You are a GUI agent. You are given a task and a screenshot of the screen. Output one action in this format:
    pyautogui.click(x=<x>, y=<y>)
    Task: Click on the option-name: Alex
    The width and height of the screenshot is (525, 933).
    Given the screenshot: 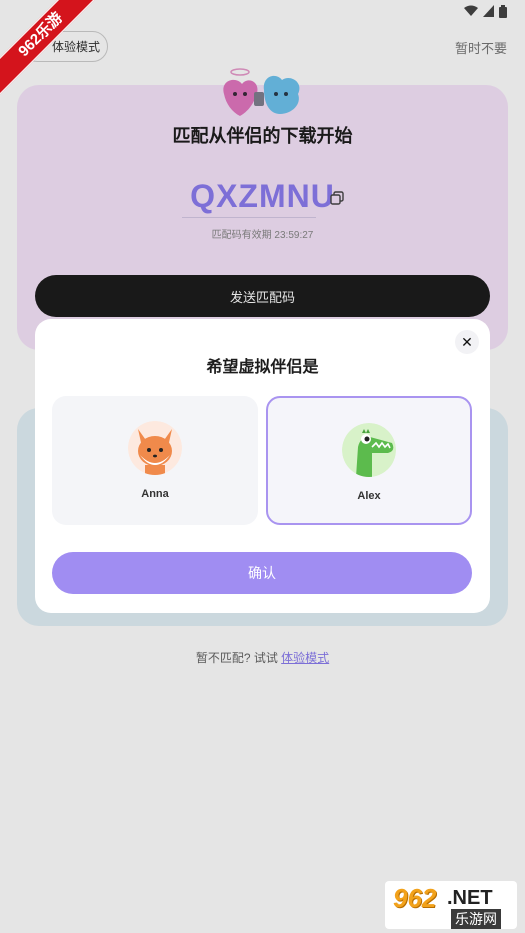 What is the action you would take?
    pyautogui.click(x=369, y=496)
    